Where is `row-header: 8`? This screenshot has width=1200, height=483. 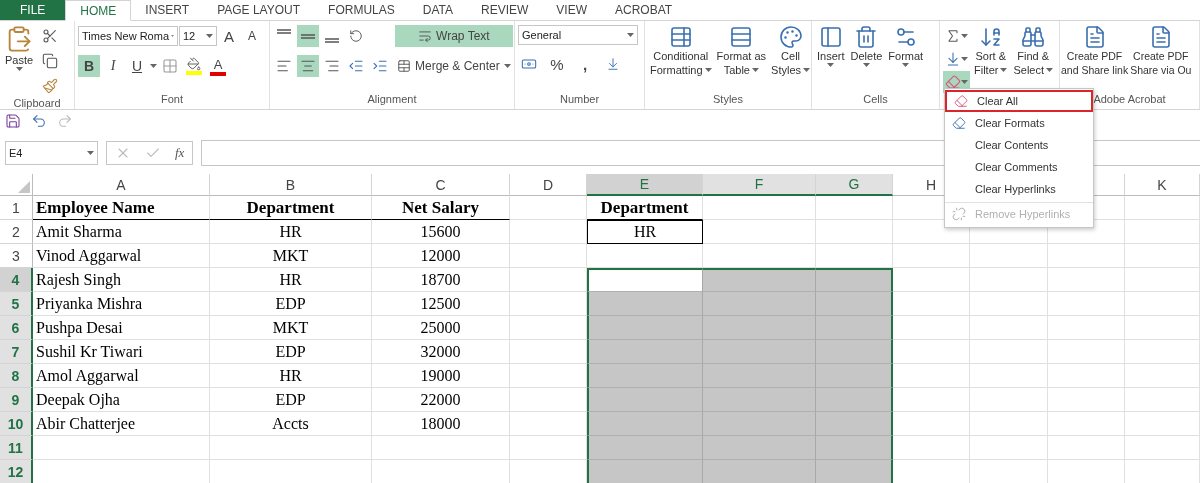
row-header: 8 is located at coordinates (16, 376).